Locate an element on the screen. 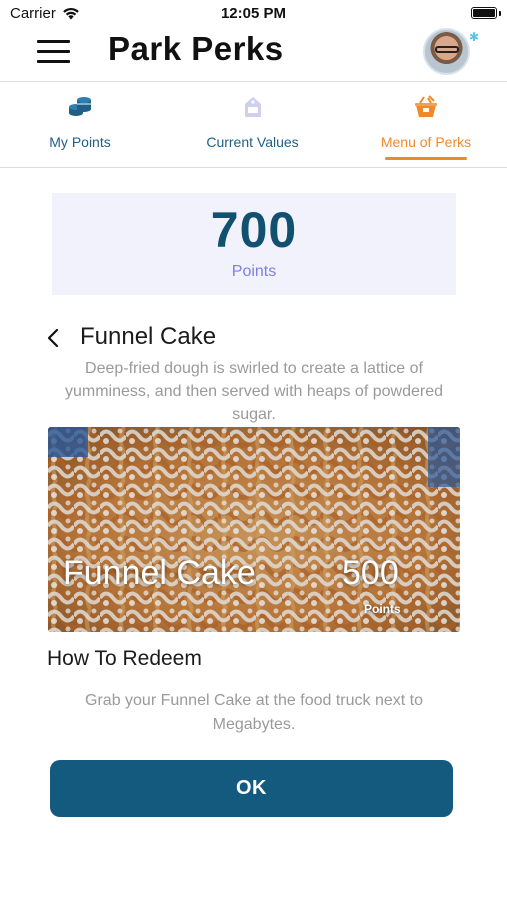  points-value: 700 is located at coordinates (254, 230).